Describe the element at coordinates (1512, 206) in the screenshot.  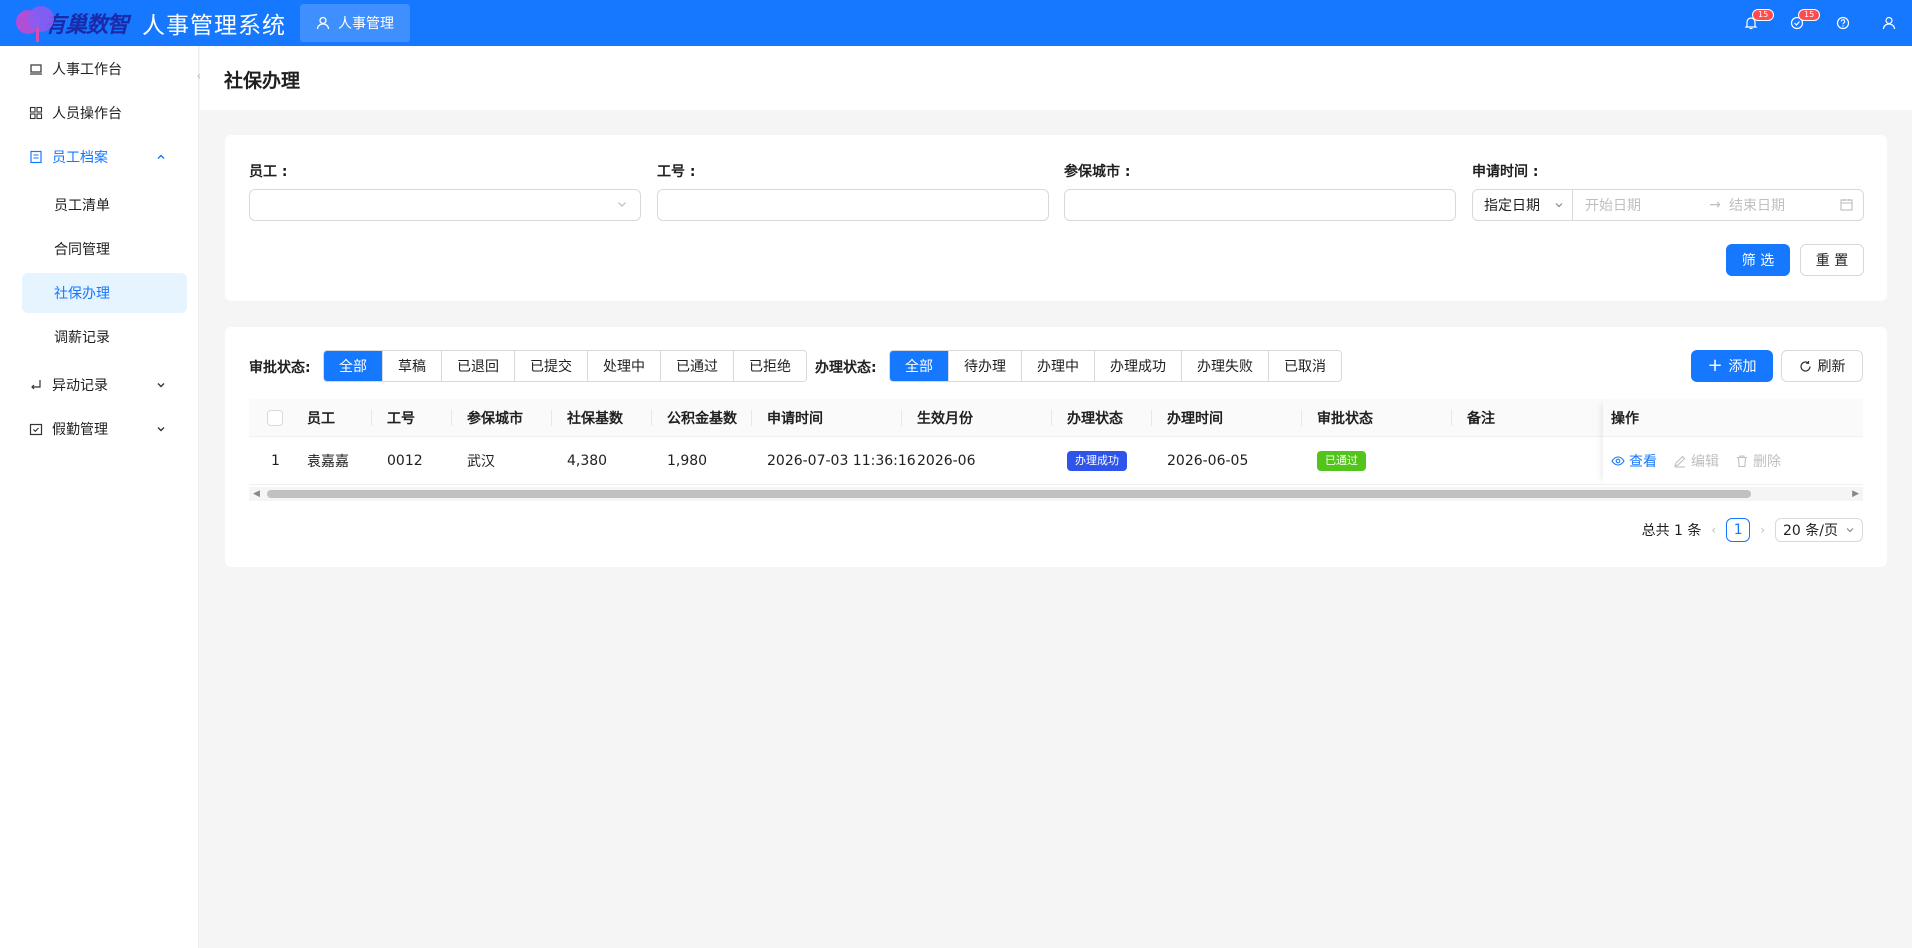
I see `date-type-value: 指定日期` at that location.